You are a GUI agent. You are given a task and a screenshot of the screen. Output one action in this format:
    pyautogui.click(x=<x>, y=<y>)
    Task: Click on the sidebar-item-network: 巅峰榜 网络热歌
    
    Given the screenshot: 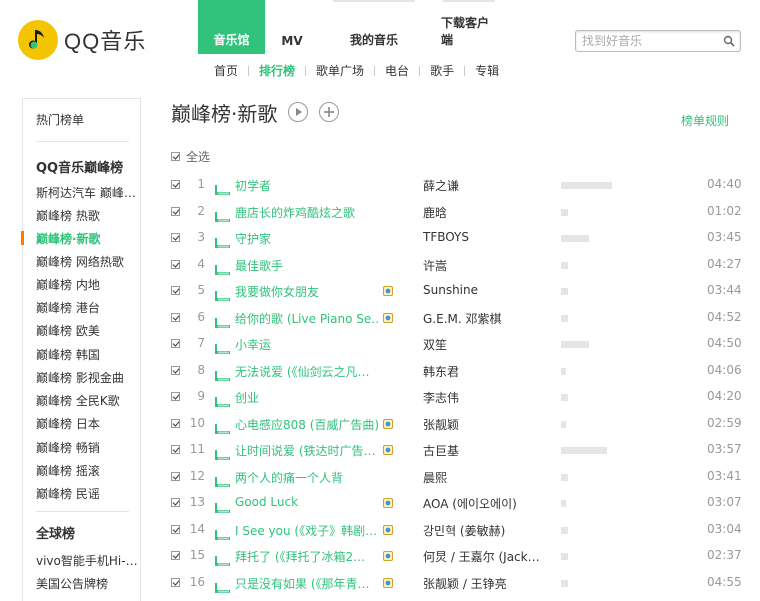 What is the action you would take?
    pyautogui.click(x=88, y=261)
    